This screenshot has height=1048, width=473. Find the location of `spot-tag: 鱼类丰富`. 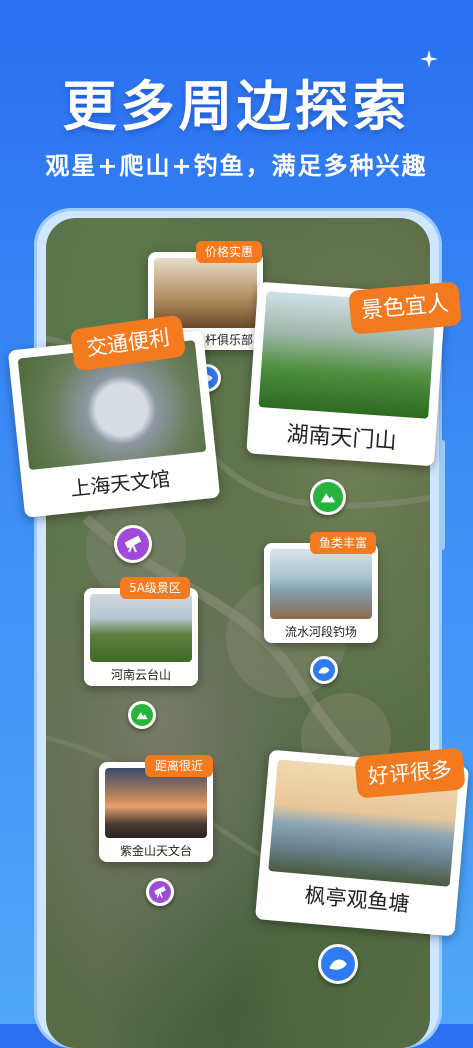

spot-tag: 鱼类丰富 is located at coordinates (343, 543).